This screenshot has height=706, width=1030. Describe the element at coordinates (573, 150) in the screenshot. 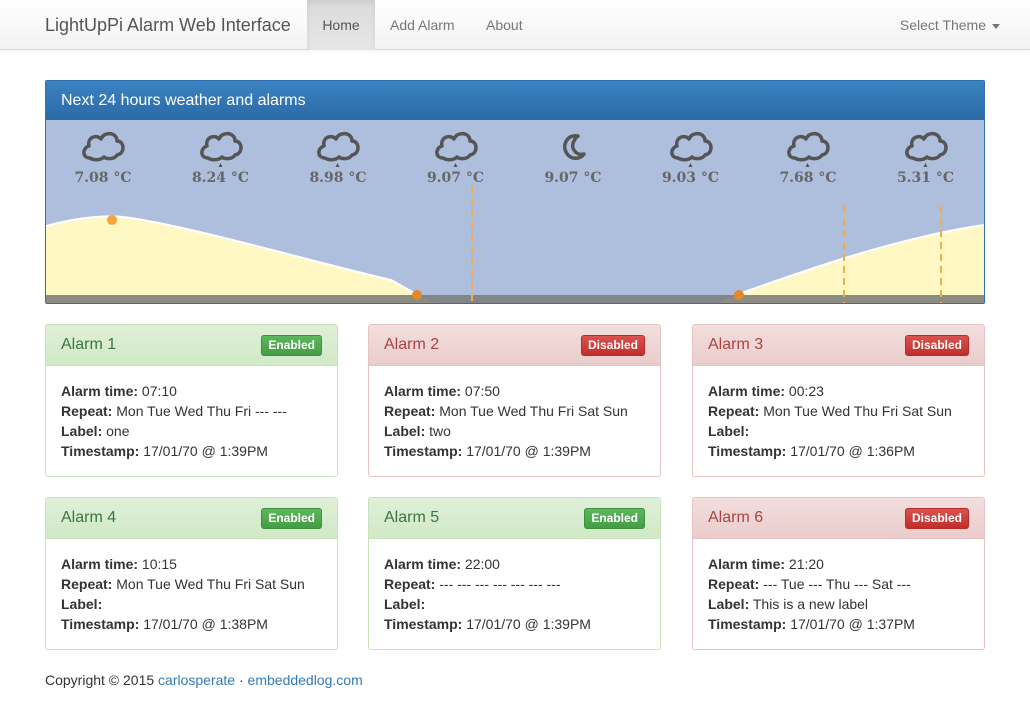

I see `moon-icon` at that location.